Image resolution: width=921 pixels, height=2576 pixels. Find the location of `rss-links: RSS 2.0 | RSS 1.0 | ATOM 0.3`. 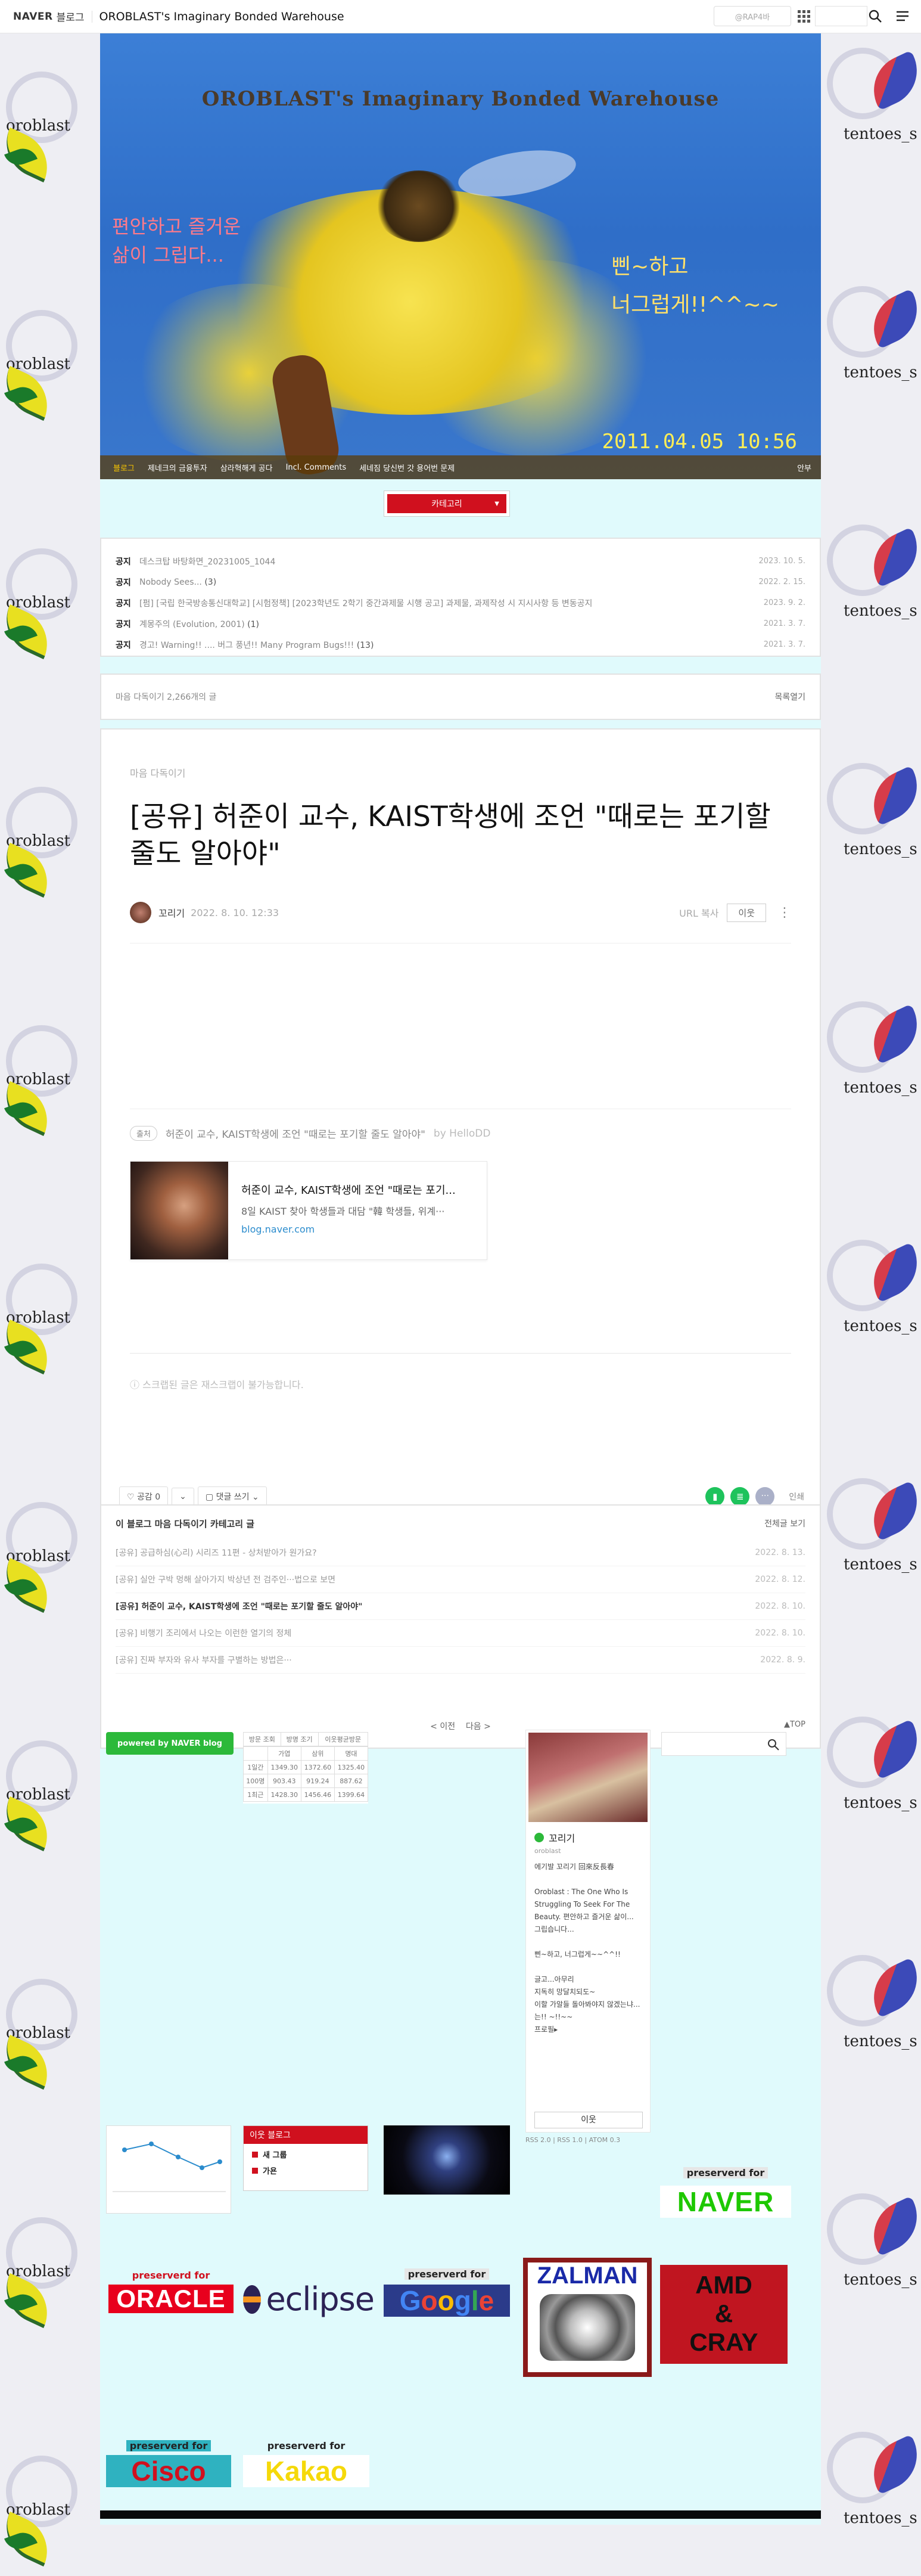

rss-links: RSS 2.0 | RSS 1.0 | ATOM 0.3 is located at coordinates (573, 2140).